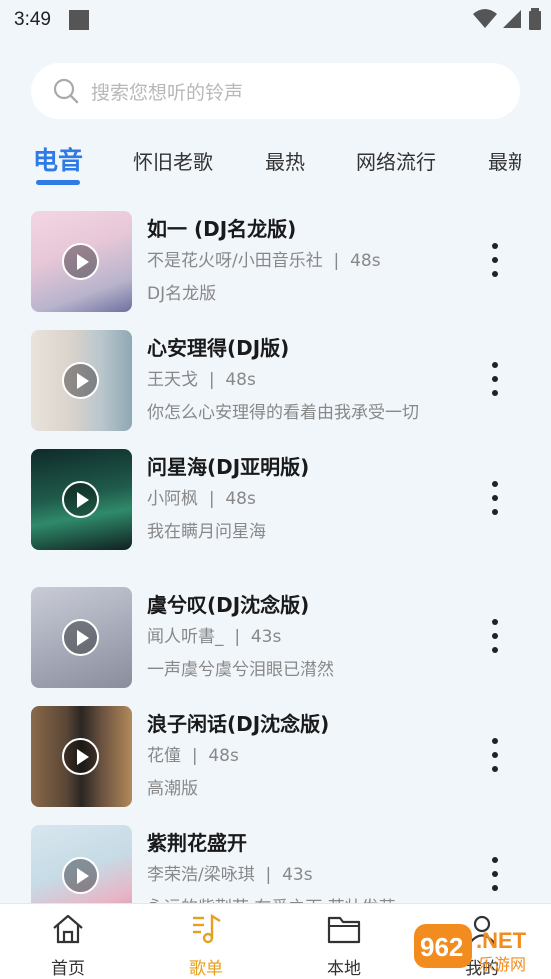 The height and width of the screenshot is (979, 551). What do you see at coordinates (201, 377) in the screenshot?
I see `song-meta: 王天戈 | 48s` at bounding box center [201, 377].